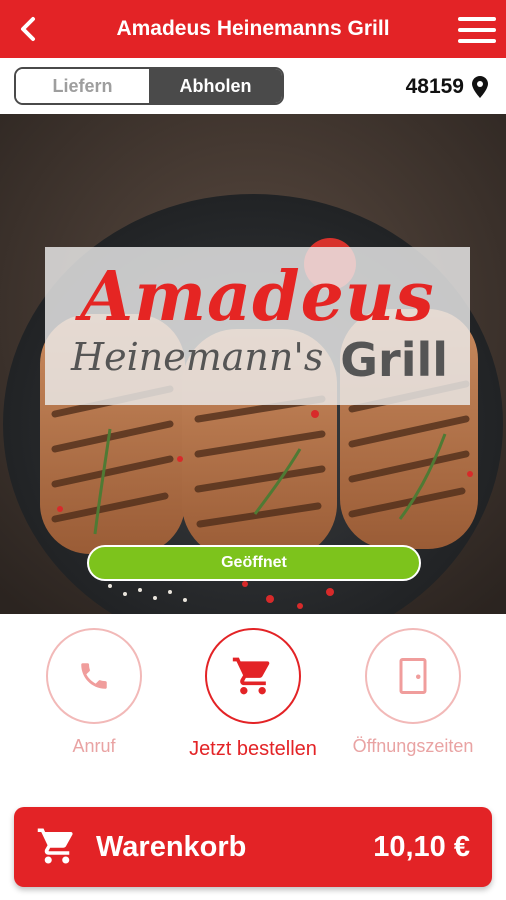  I want to click on cart-total: 10,10 €, so click(421, 847).